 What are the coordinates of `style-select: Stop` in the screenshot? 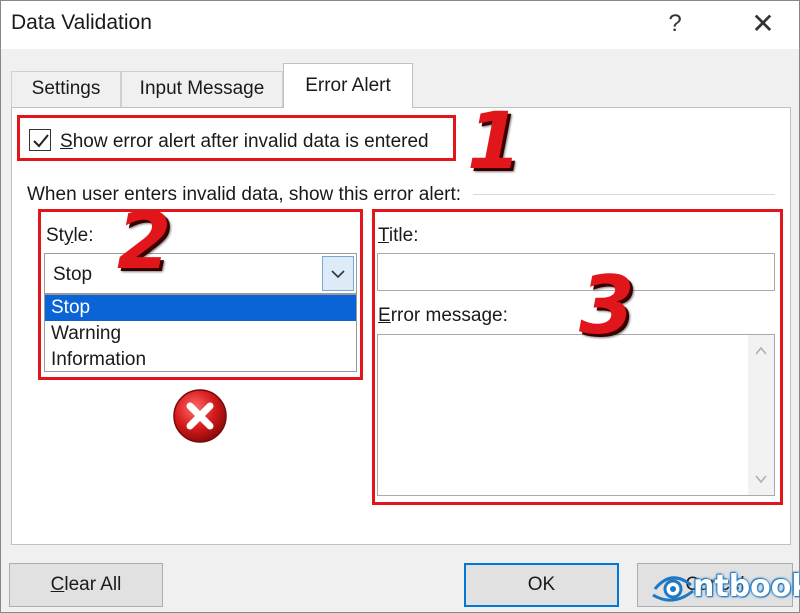 It's located at (200, 273).